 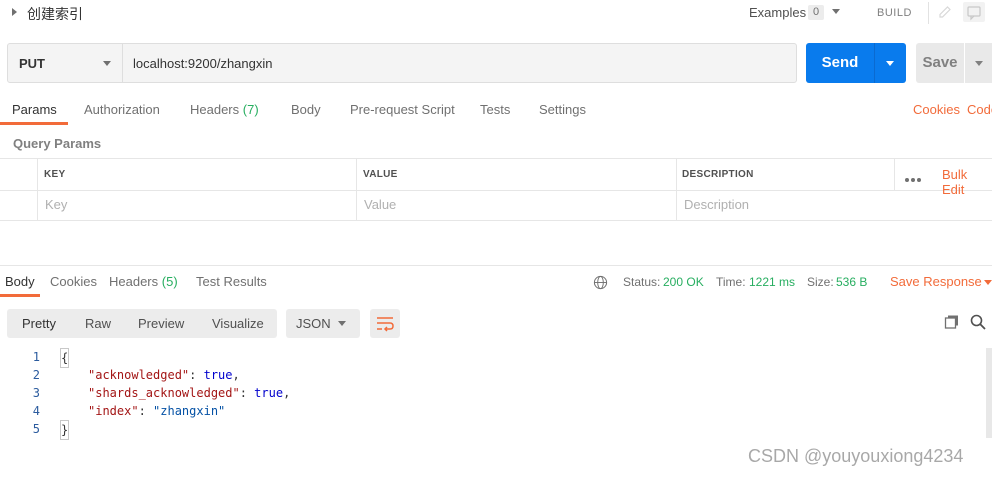 I want to click on search-icon, so click(x=978, y=322).